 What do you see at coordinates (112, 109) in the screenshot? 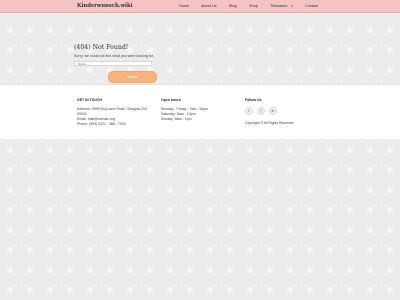
I see `address-line: Address: 9995 Wuj Lane Road, Glasgow 204` at bounding box center [112, 109].